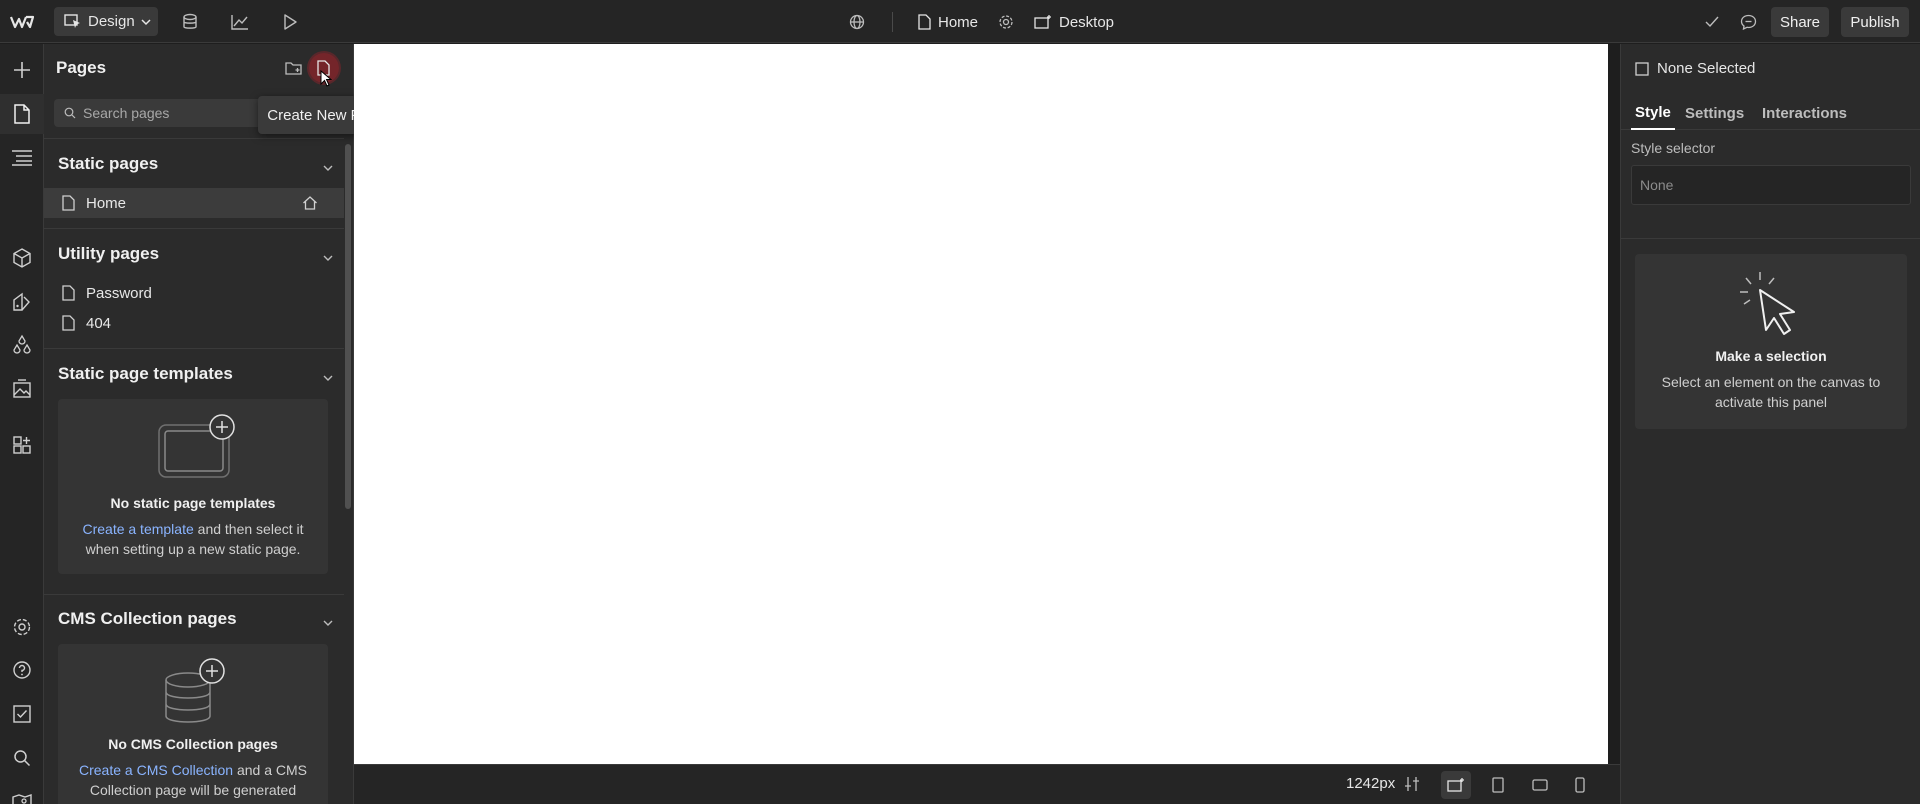 The width and height of the screenshot is (1920, 804). Describe the element at coordinates (22, 258) in the screenshot. I see `components-cube-icon` at that location.